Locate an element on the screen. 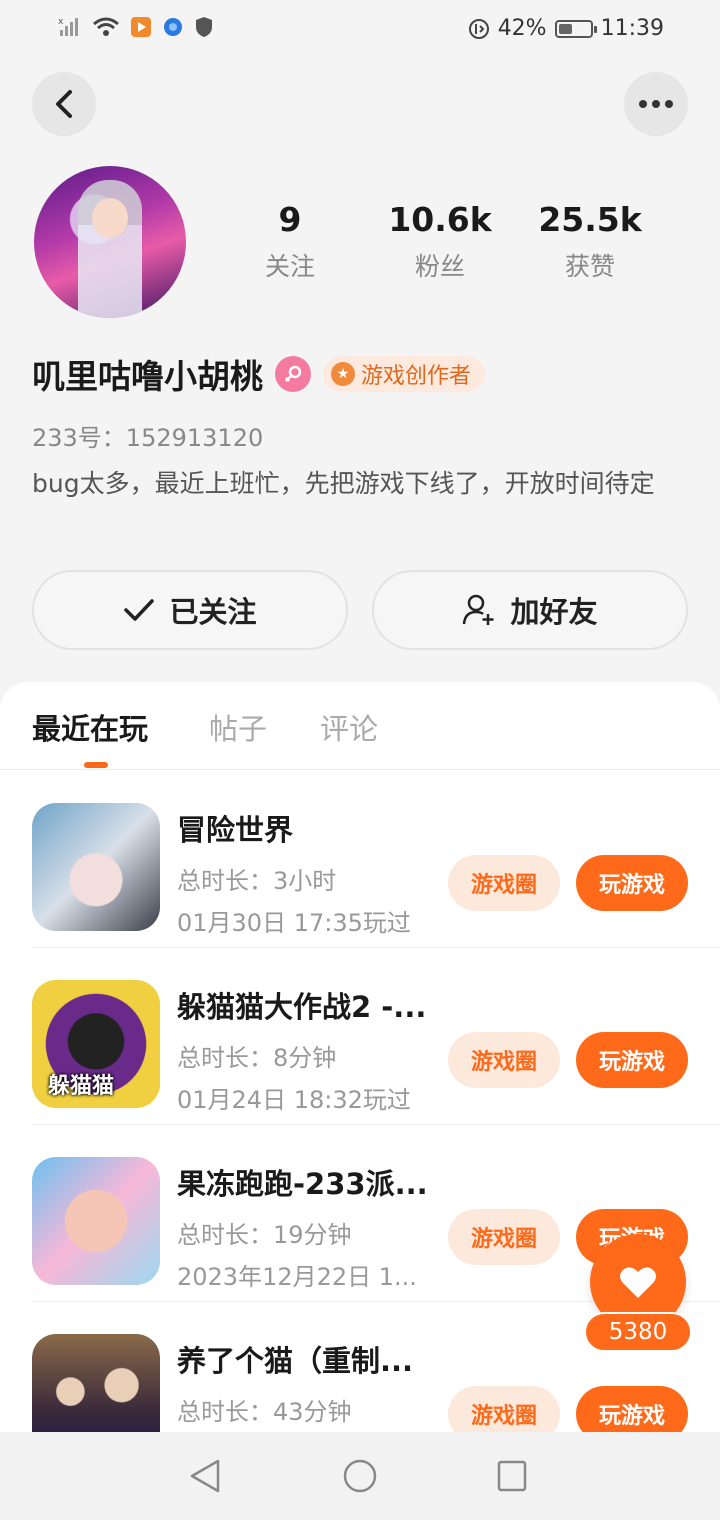  stat-label: 粉丝 is located at coordinates (439, 266).